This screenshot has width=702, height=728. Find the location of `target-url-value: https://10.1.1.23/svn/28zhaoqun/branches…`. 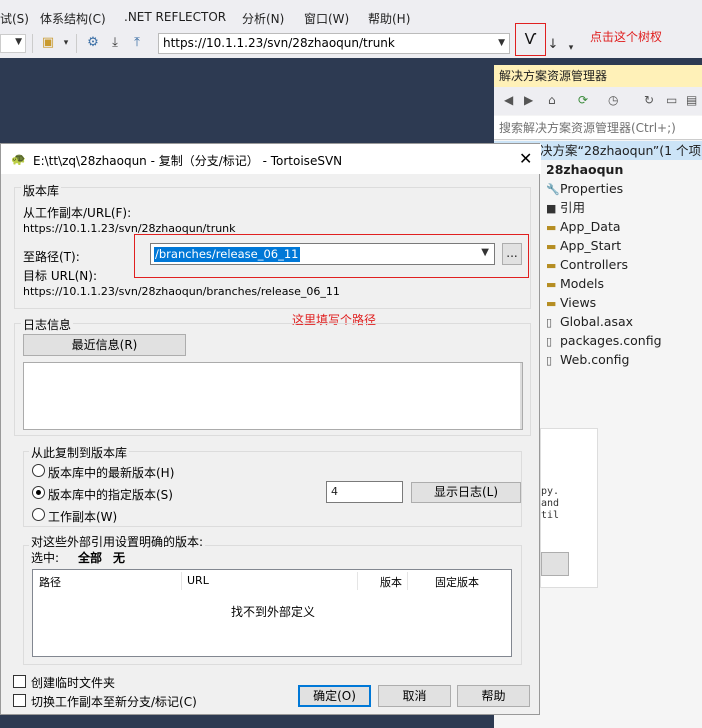

target-url-value: https://10.1.1.23/svn/28zhaoqun/branches… is located at coordinates (181, 291).